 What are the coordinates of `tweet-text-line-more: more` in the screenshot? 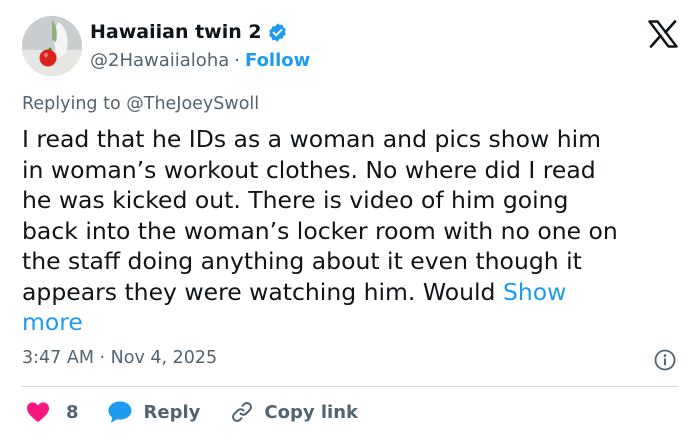 It's located at (352, 322).